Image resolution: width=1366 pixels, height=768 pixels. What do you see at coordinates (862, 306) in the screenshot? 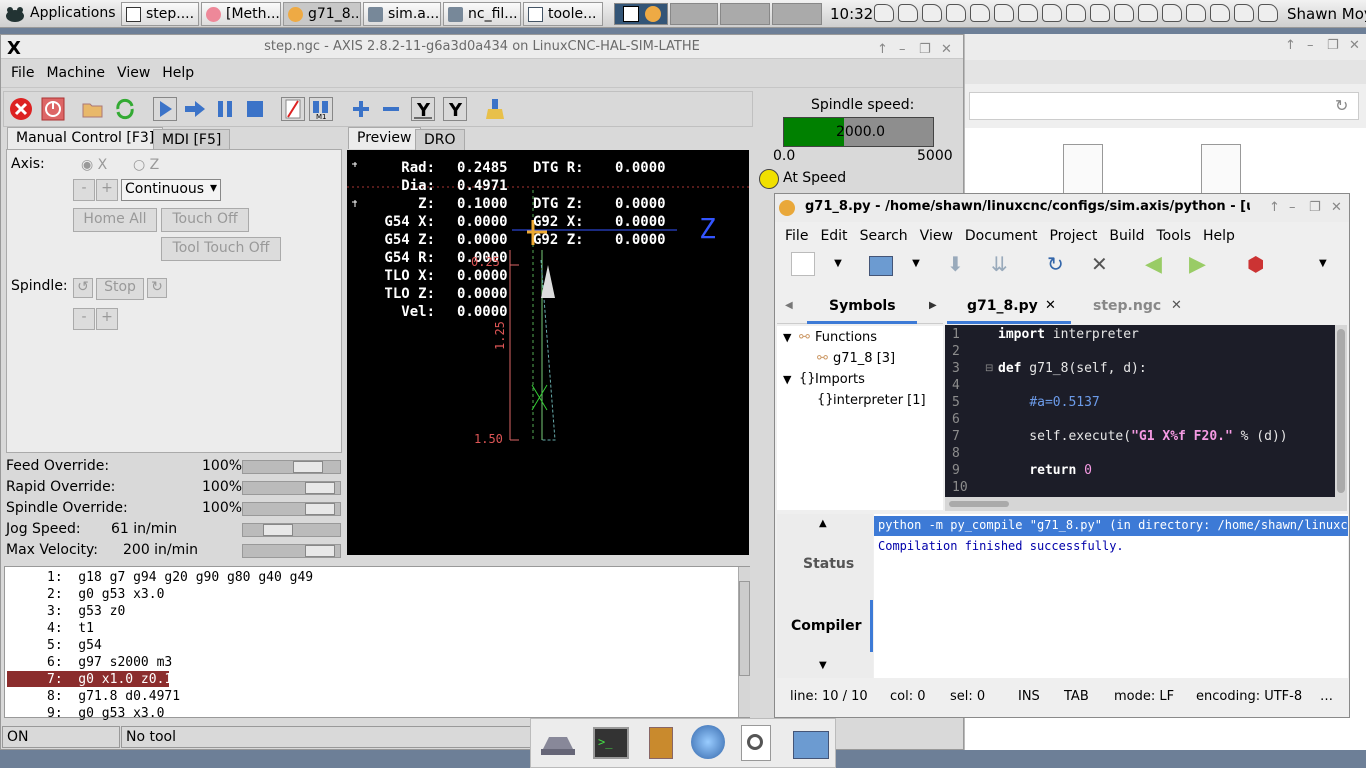
I see `tab-symbols: Symbols` at bounding box center [862, 306].